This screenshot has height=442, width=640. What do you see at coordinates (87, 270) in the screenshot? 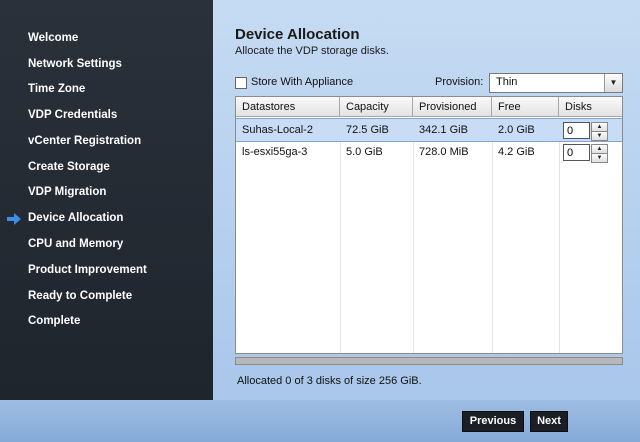
I see `sidebar-item-product-improvement: Product Improvement` at bounding box center [87, 270].